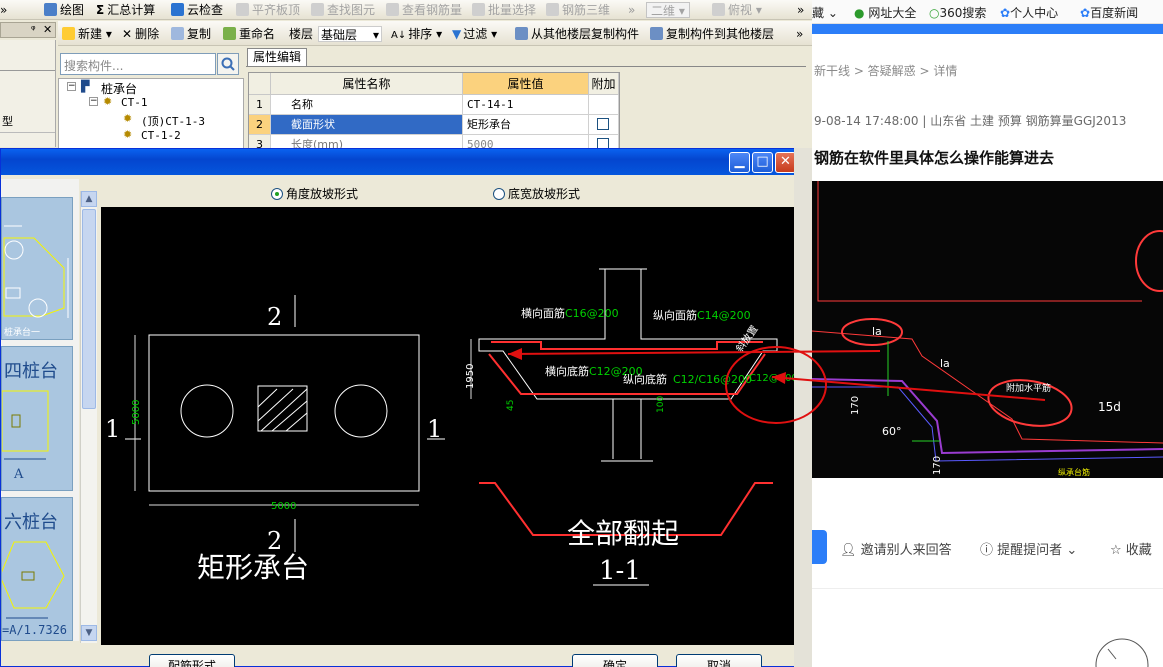 Image resolution: width=1163 pixels, height=667 pixels. I want to click on dialog-titlebar: ▁ □ ✕, so click(400, 162).